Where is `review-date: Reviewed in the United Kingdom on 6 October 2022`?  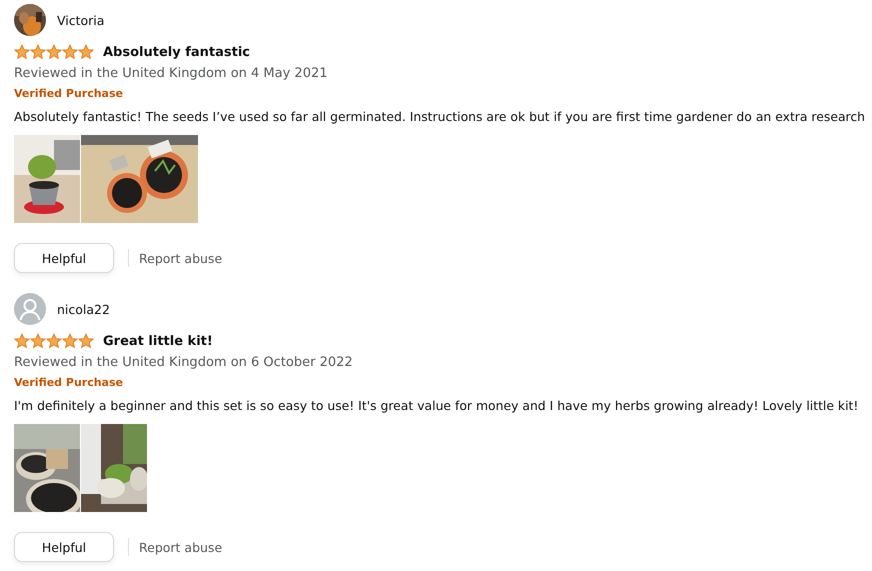 review-date: Reviewed in the United Kingdom on 6 October 2022 is located at coordinates (184, 363).